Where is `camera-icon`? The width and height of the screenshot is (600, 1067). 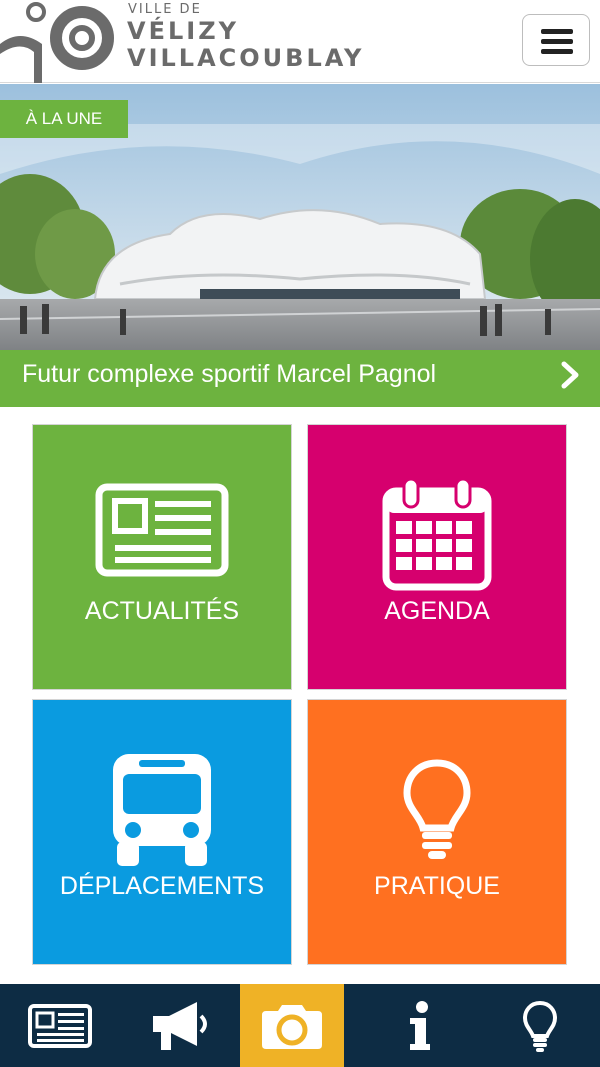 camera-icon is located at coordinates (292, 1026).